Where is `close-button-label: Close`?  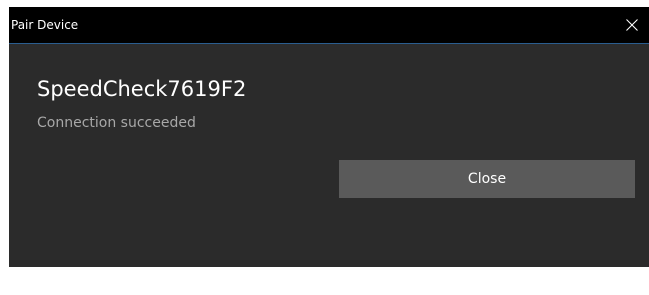
close-button-label: Close is located at coordinates (487, 179).